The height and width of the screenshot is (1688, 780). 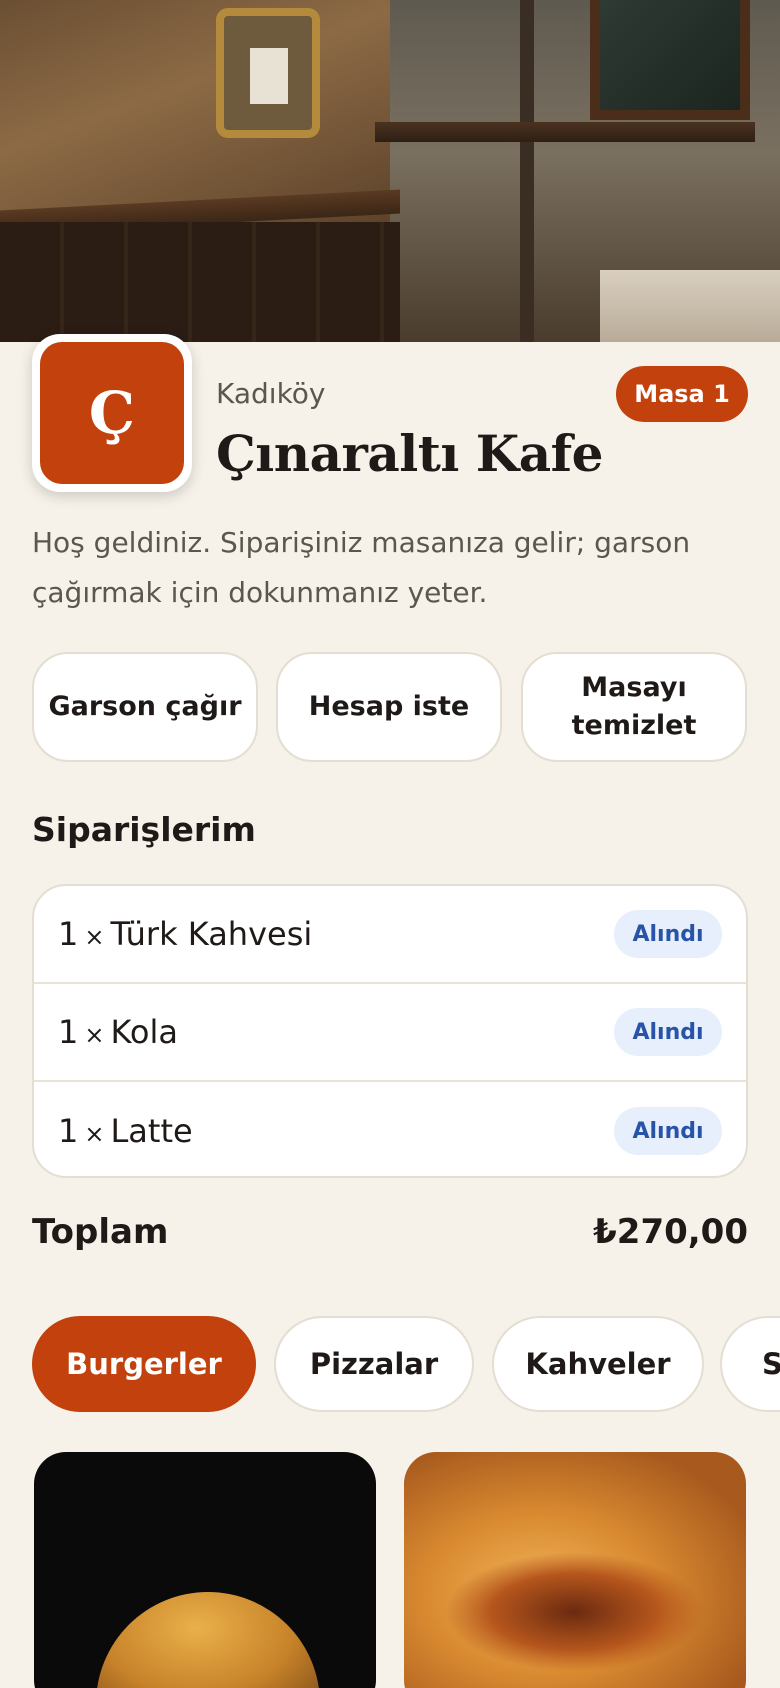 I want to click on request-bill-button: Hesap iste, so click(x=389, y=707).